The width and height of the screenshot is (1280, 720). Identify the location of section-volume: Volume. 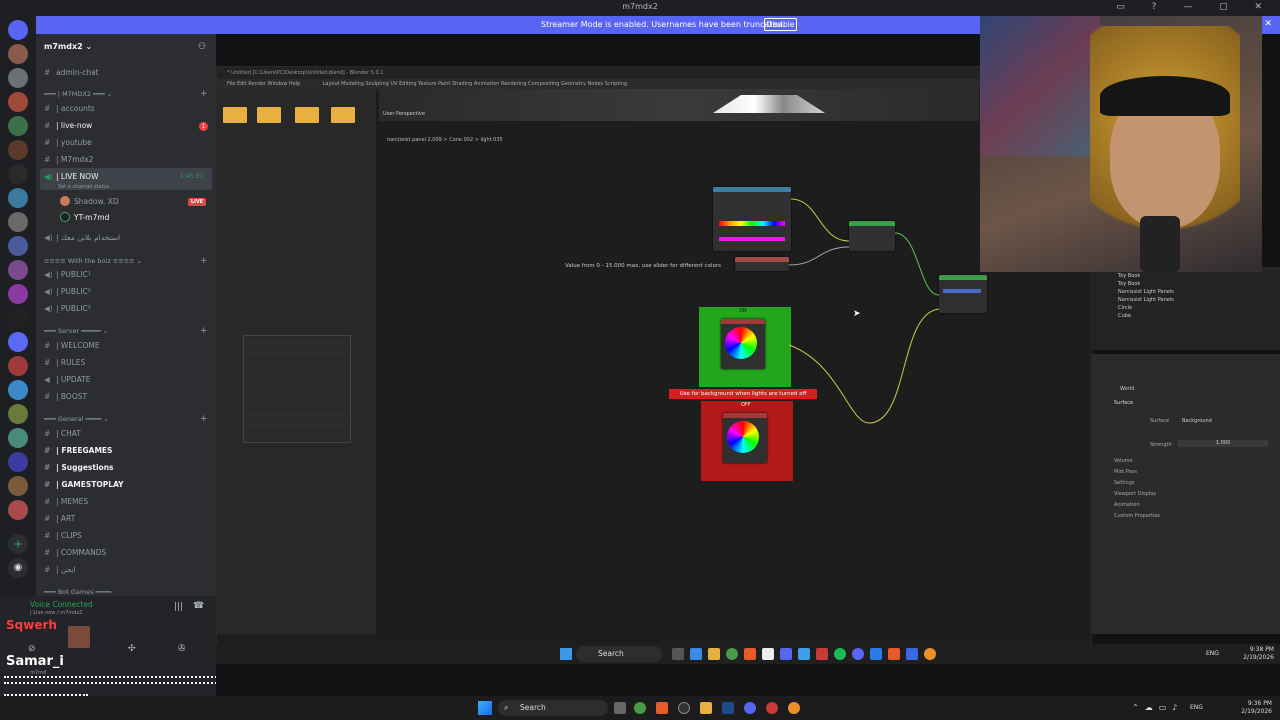
(1137, 461).